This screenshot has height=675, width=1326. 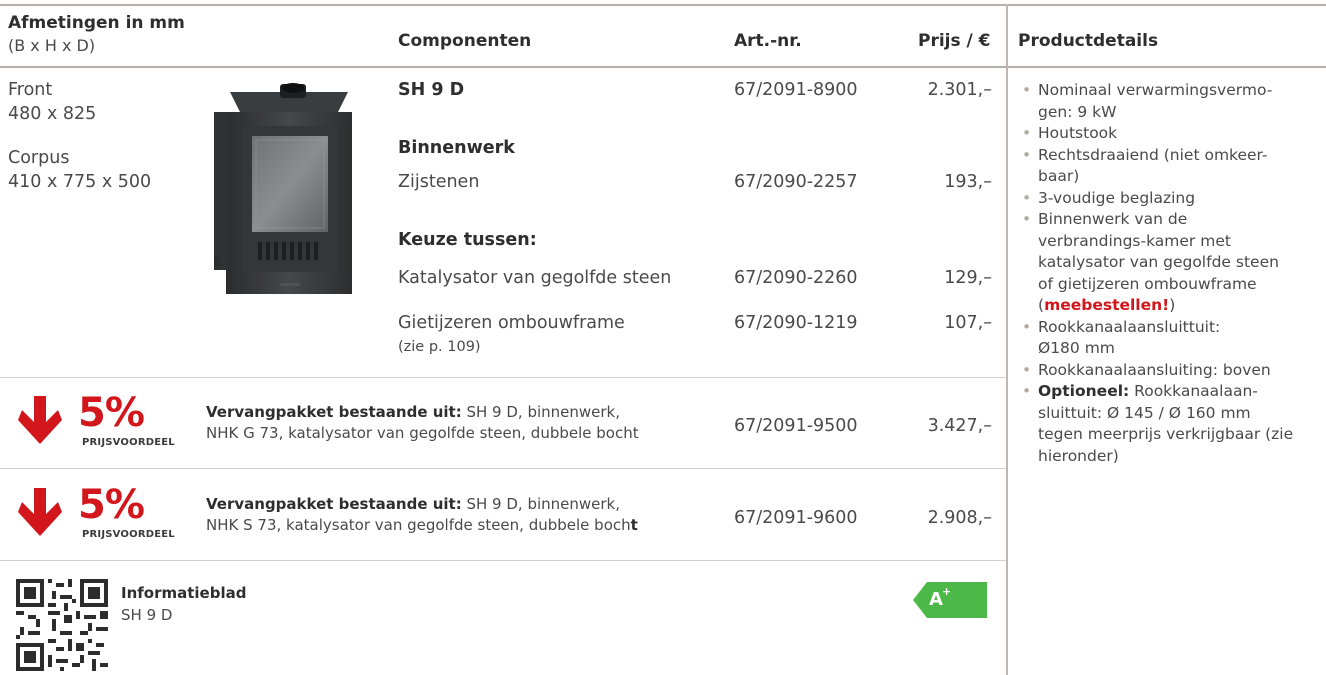 I want to click on artnr-zijstenen: 67/2090-2257, so click(x=796, y=182).